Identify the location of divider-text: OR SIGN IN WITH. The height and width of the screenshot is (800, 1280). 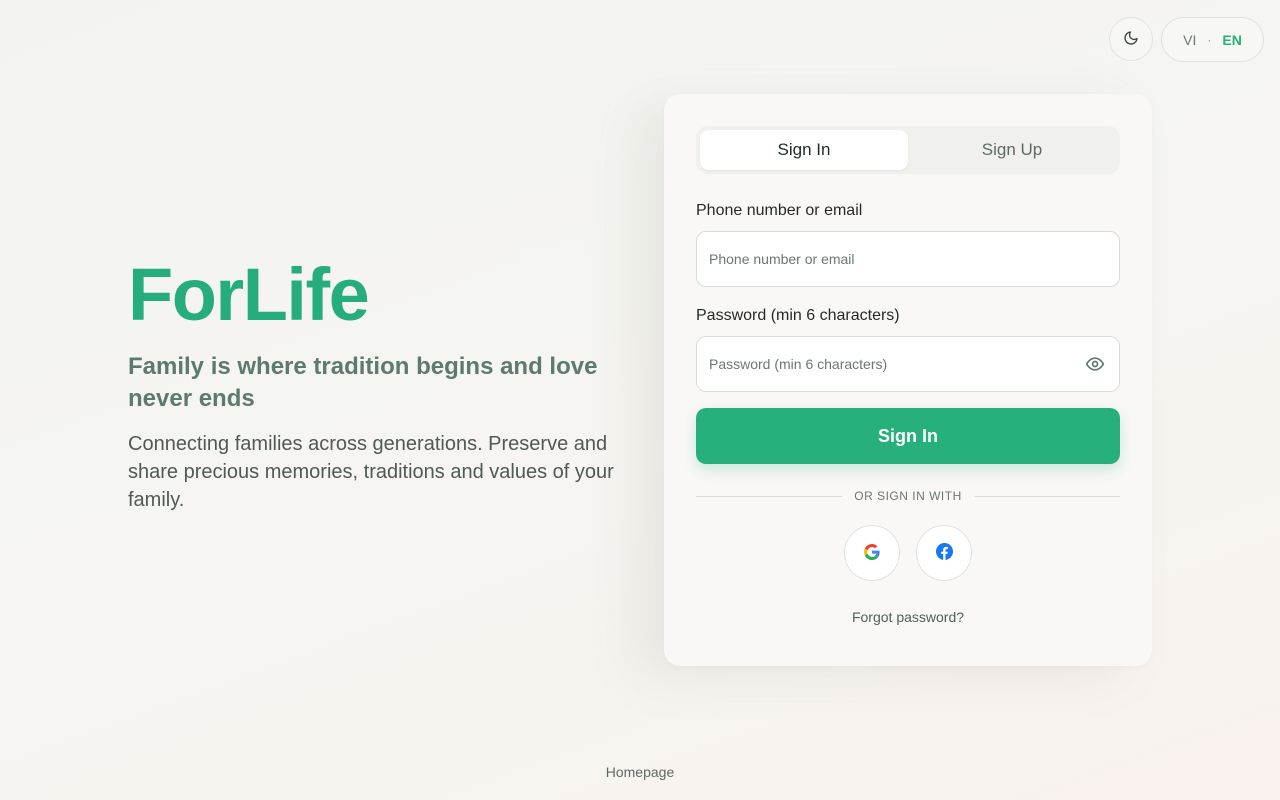
(908, 496).